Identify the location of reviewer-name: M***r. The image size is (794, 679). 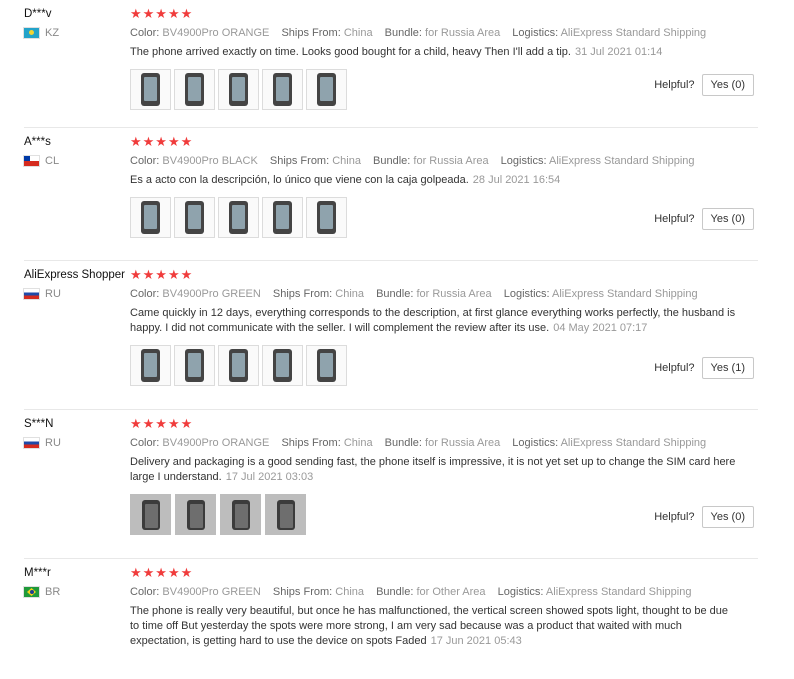
(37, 573).